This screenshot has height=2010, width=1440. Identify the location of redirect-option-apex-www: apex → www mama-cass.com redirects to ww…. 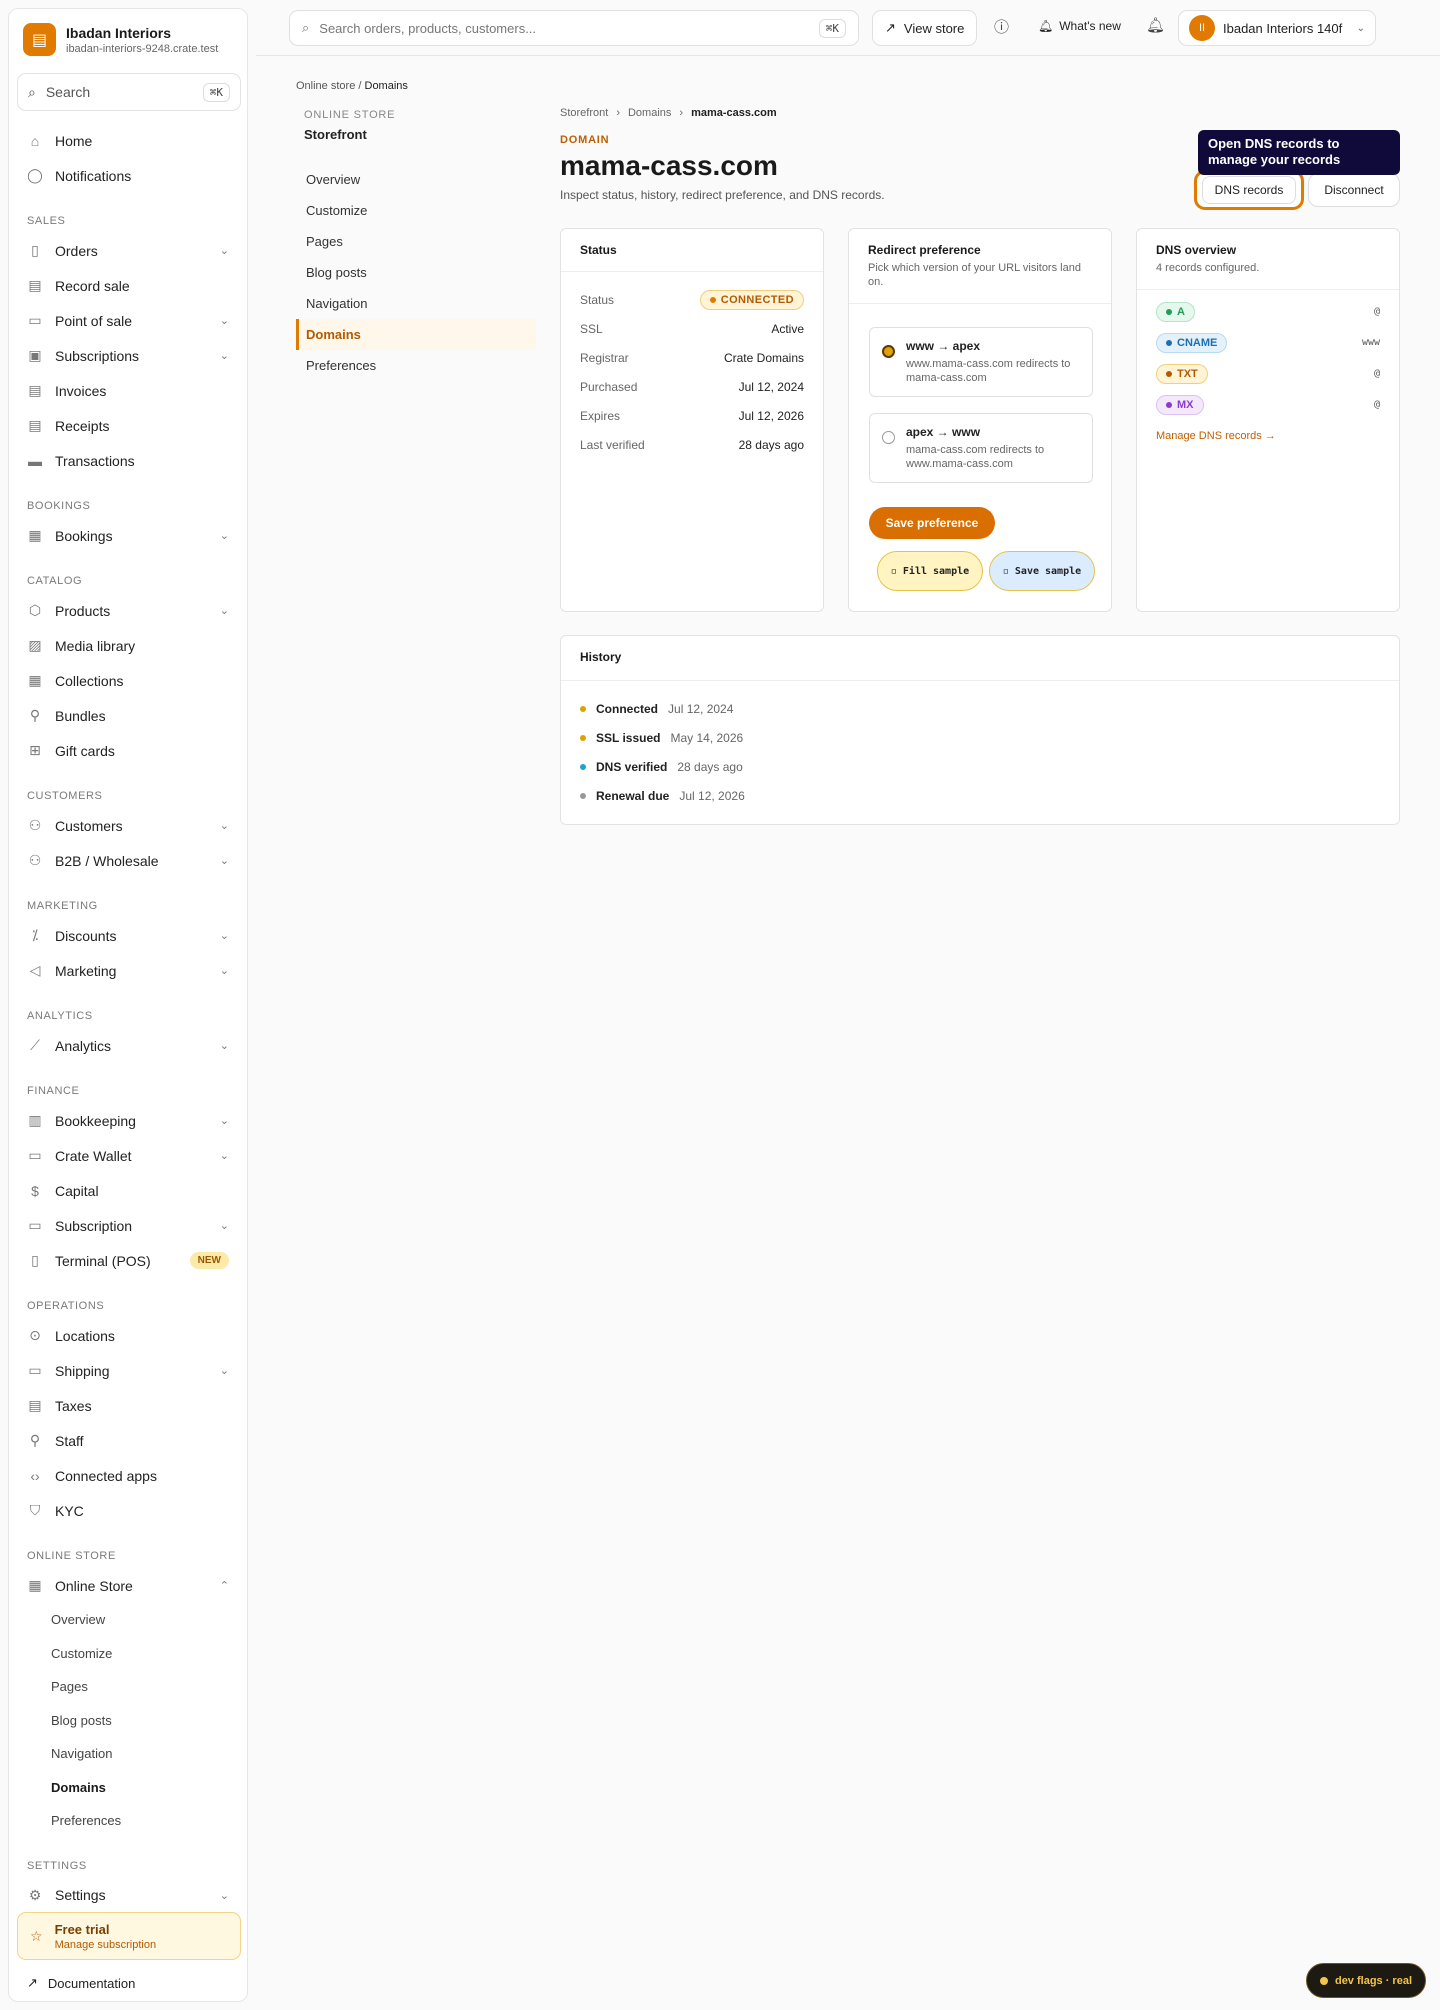
(981, 448).